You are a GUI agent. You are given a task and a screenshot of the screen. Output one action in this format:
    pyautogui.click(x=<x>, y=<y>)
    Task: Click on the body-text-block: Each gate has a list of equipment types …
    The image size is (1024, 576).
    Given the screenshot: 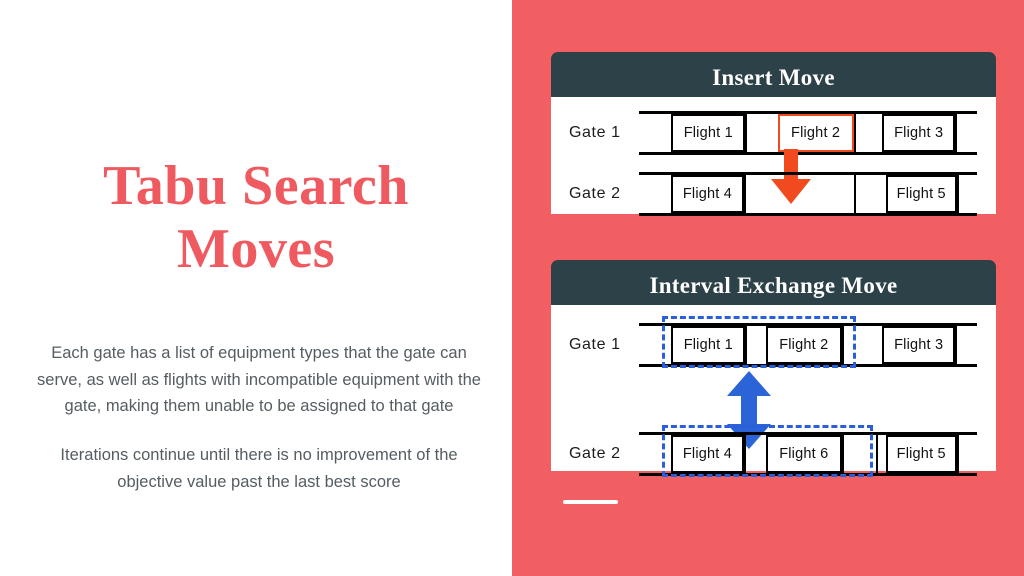 What is the action you would take?
    pyautogui.click(x=259, y=418)
    